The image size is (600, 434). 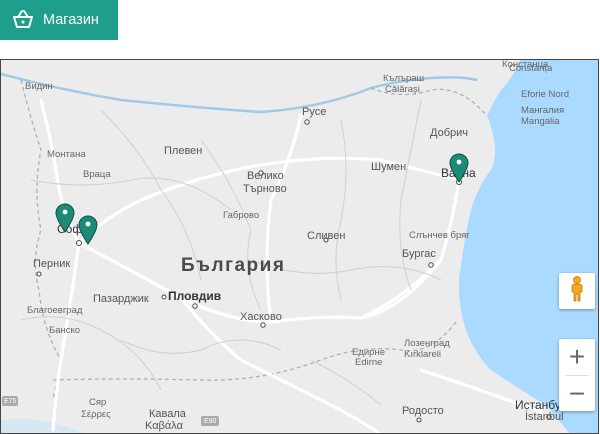 I want to click on city-label-kirklareli: Kırklareli, so click(x=422, y=354).